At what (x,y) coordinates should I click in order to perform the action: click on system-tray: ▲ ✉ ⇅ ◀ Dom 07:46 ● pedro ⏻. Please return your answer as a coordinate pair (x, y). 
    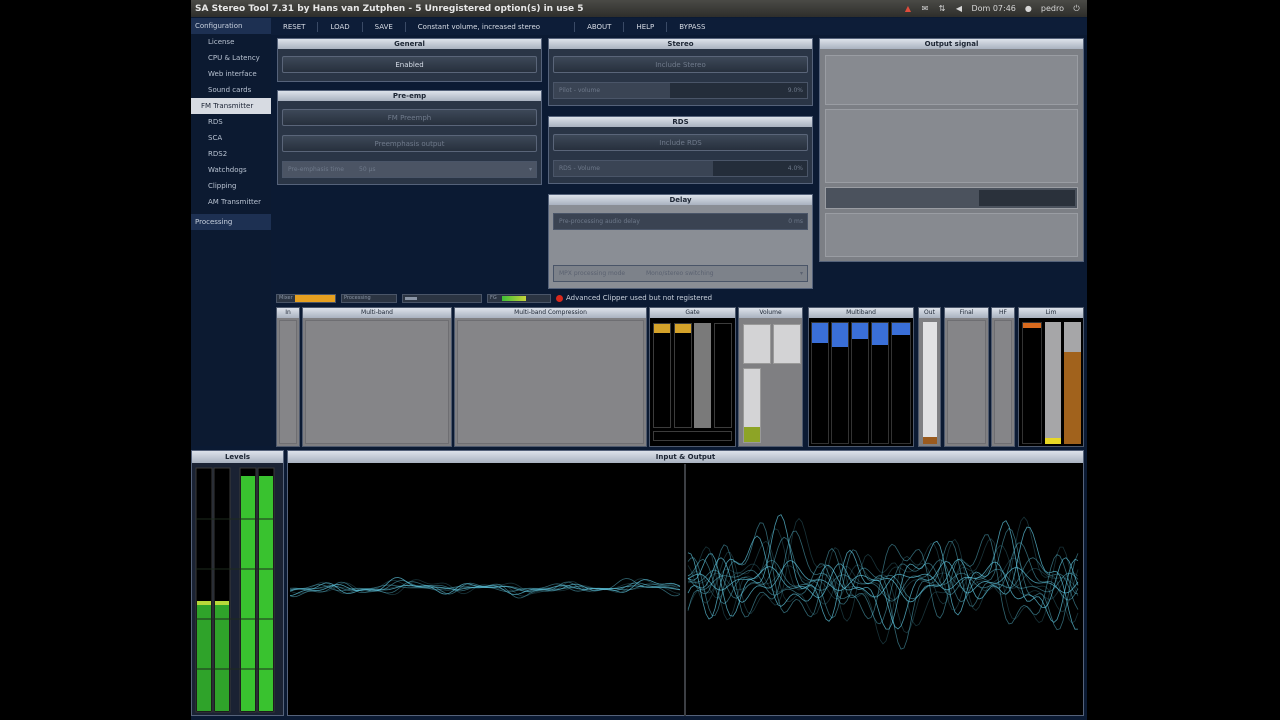
    Looking at the image, I should click on (995, 8).